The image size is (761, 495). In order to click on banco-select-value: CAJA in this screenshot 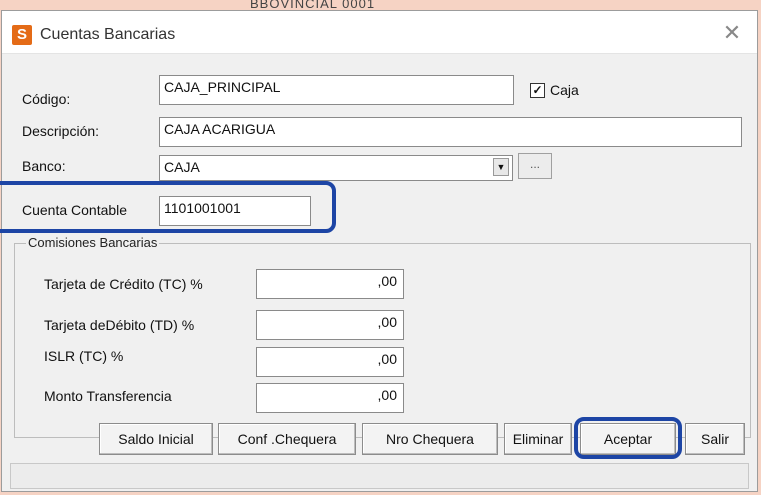, I will do `click(182, 167)`.